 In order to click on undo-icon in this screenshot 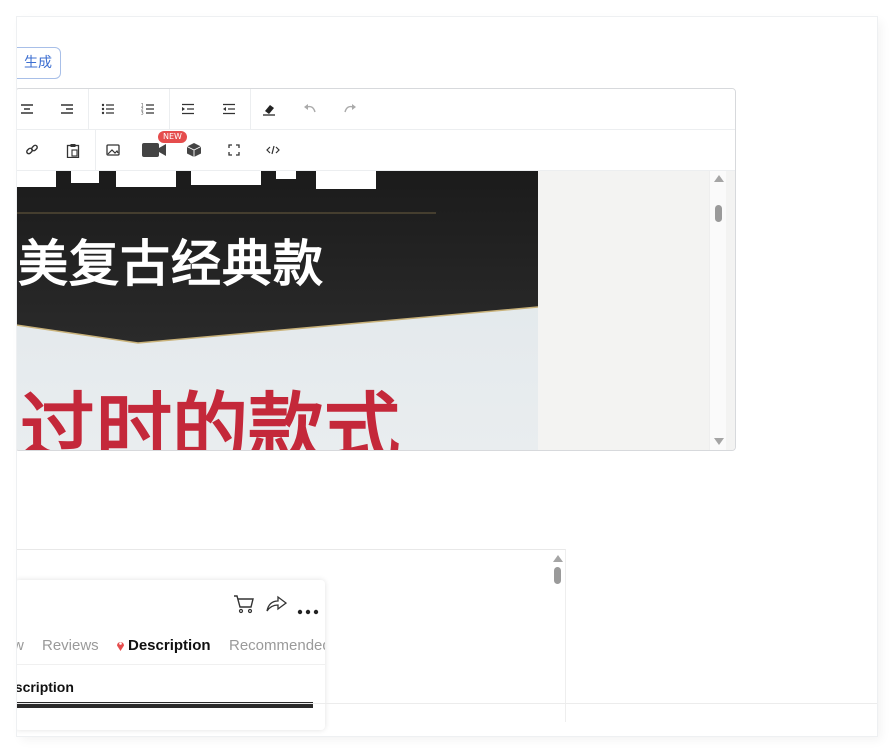, I will do `click(310, 109)`.